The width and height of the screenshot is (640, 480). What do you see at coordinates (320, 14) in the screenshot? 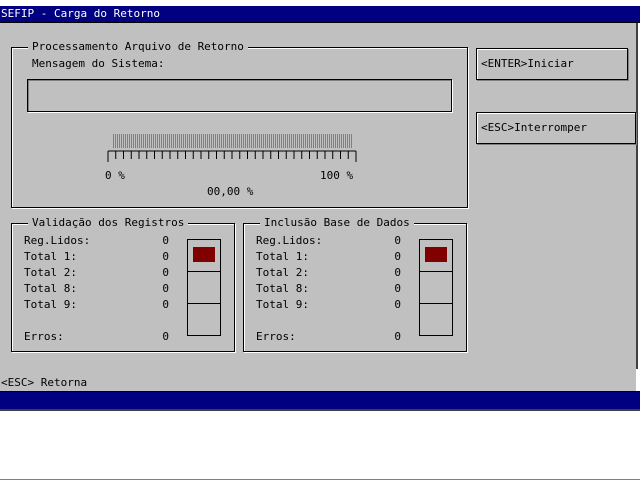
I see `title-bar: SEFIP - Carga do Retorno` at bounding box center [320, 14].